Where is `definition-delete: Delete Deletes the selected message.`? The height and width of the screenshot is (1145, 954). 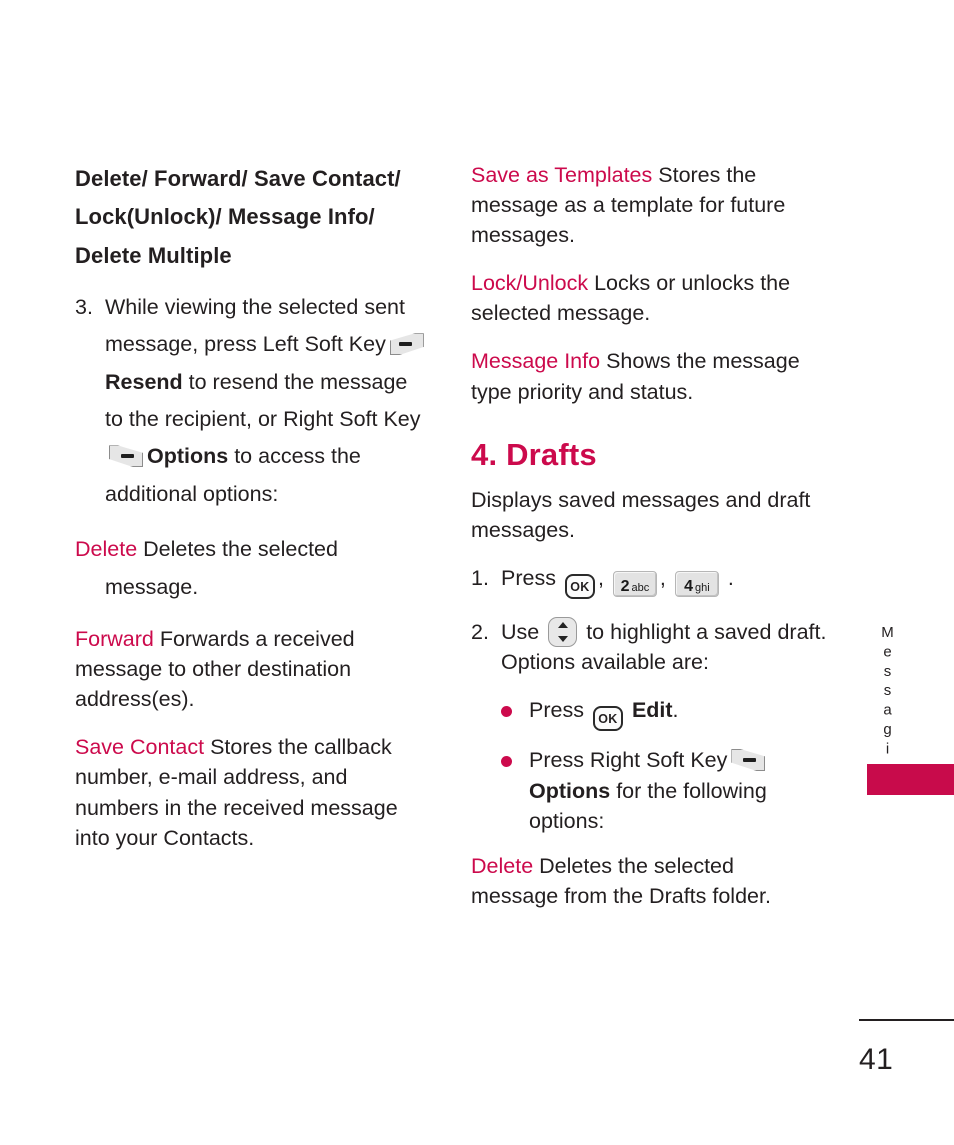 definition-delete: Delete Deletes the selected message. is located at coordinates (253, 568).